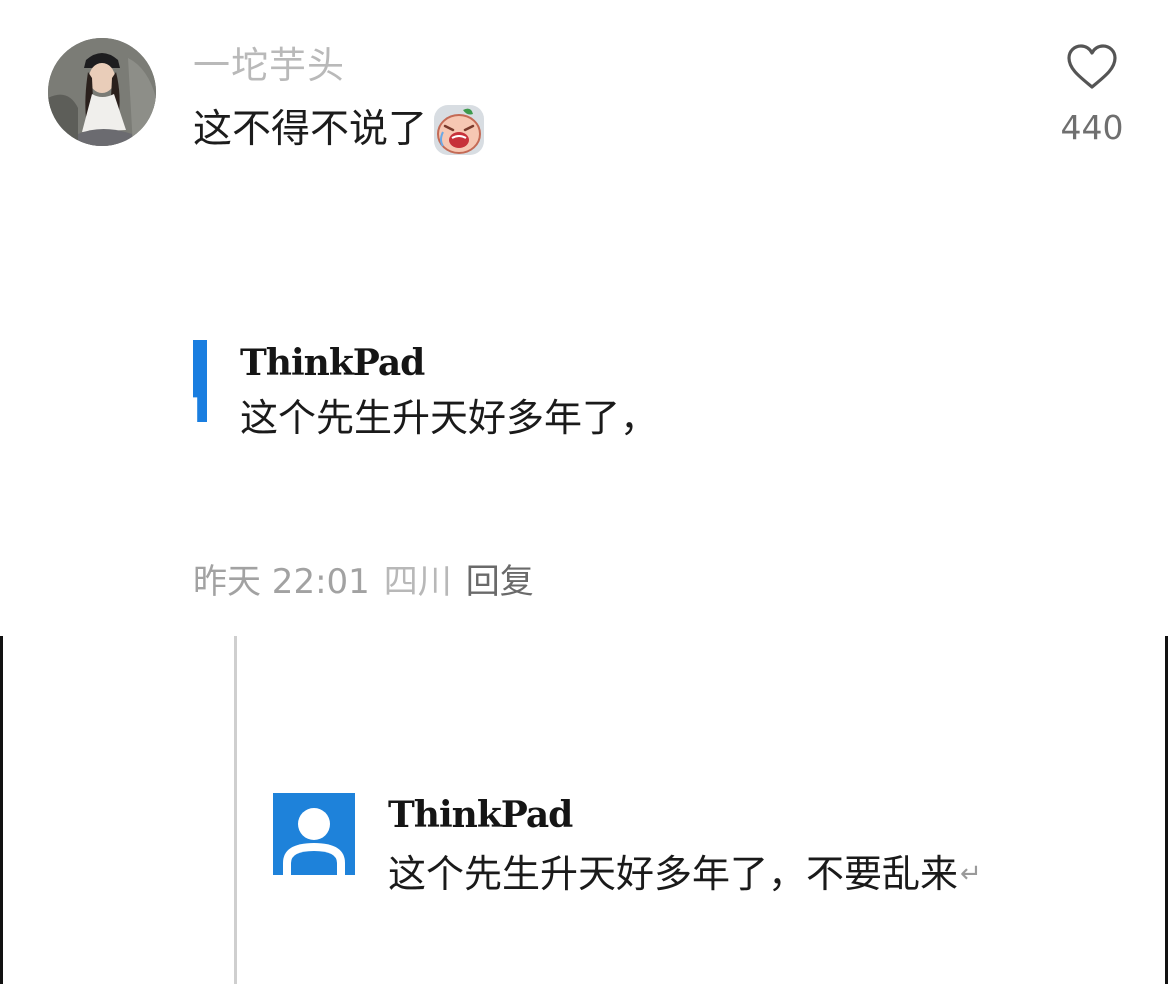 This screenshot has height=984, width=1170. Describe the element at coordinates (1, 810) in the screenshot. I see `doc-border-left` at that location.